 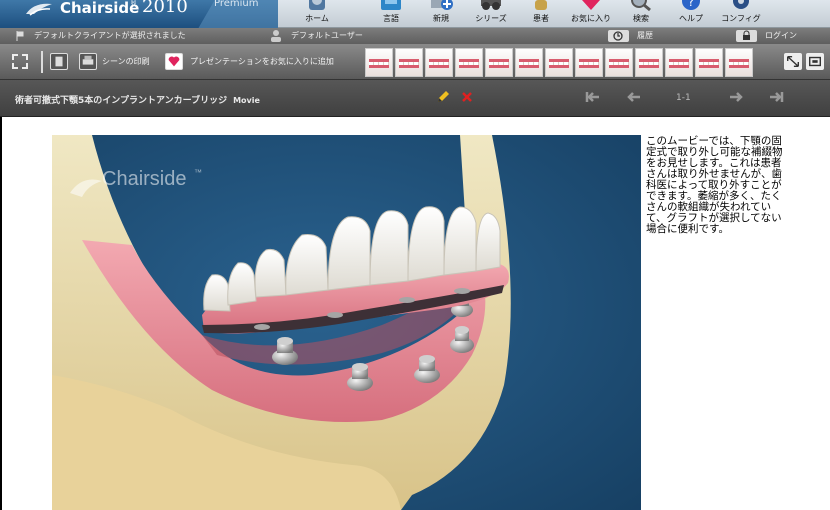 What do you see at coordinates (815, 61) in the screenshot?
I see `exit-presentation-icon` at bounding box center [815, 61].